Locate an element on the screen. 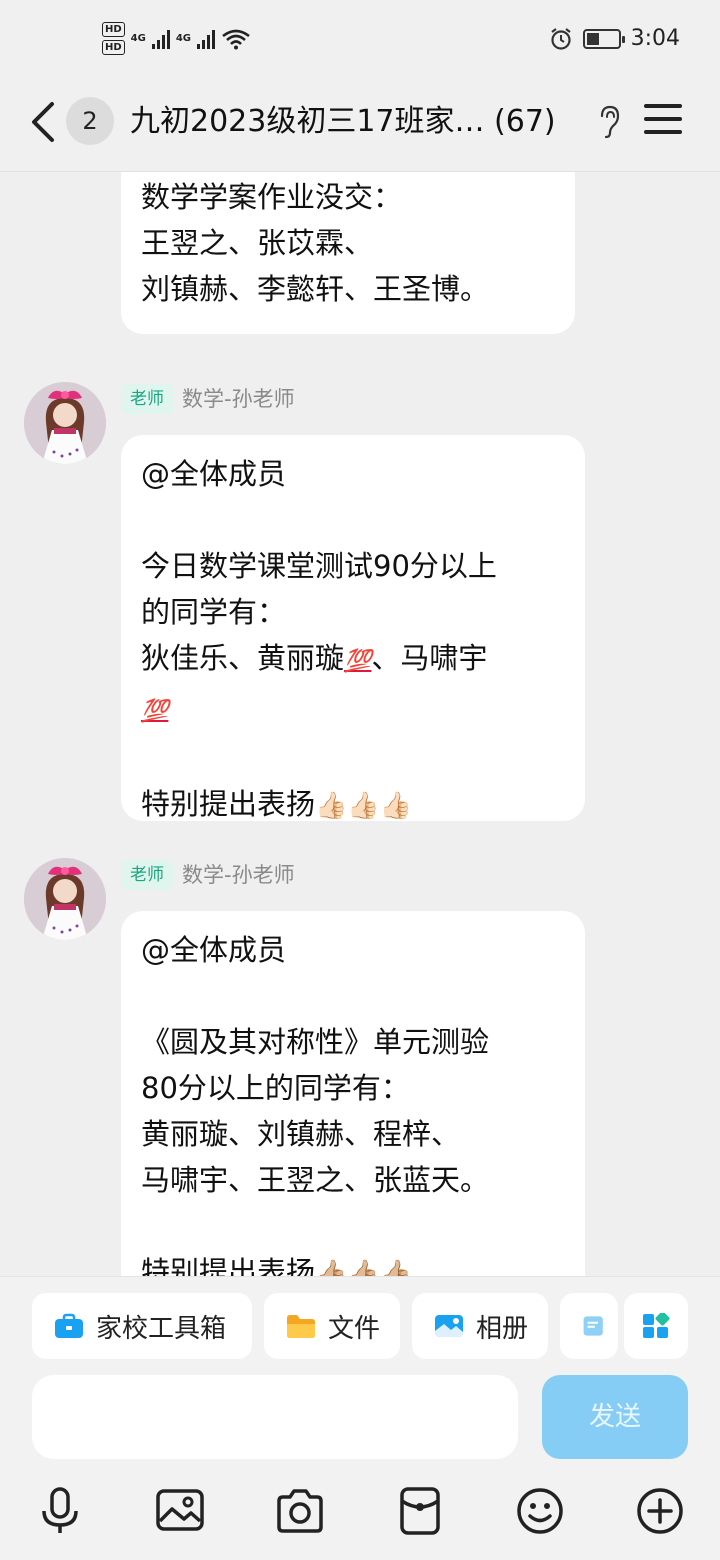 The width and height of the screenshot is (720, 1560). message-line: 刘镇赫、李懿轩、王圣博。 is located at coordinates (315, 289).